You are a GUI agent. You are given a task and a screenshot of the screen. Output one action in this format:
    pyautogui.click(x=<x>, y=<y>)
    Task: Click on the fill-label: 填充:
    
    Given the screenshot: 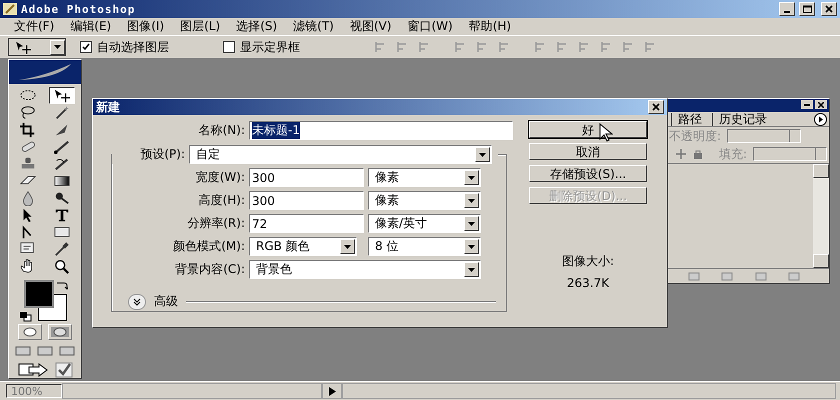 What is the action you would take?
    pyautogui.click(x=733, y=154)
    